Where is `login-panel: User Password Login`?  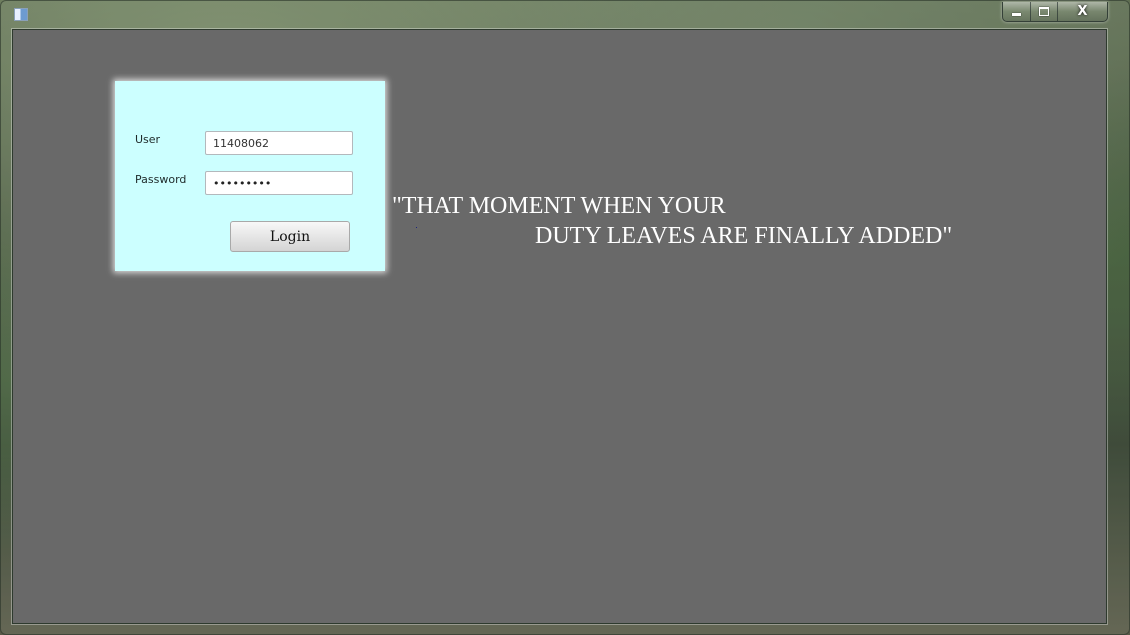 login-panel: User Password Login is located at coordinates (250, 176).